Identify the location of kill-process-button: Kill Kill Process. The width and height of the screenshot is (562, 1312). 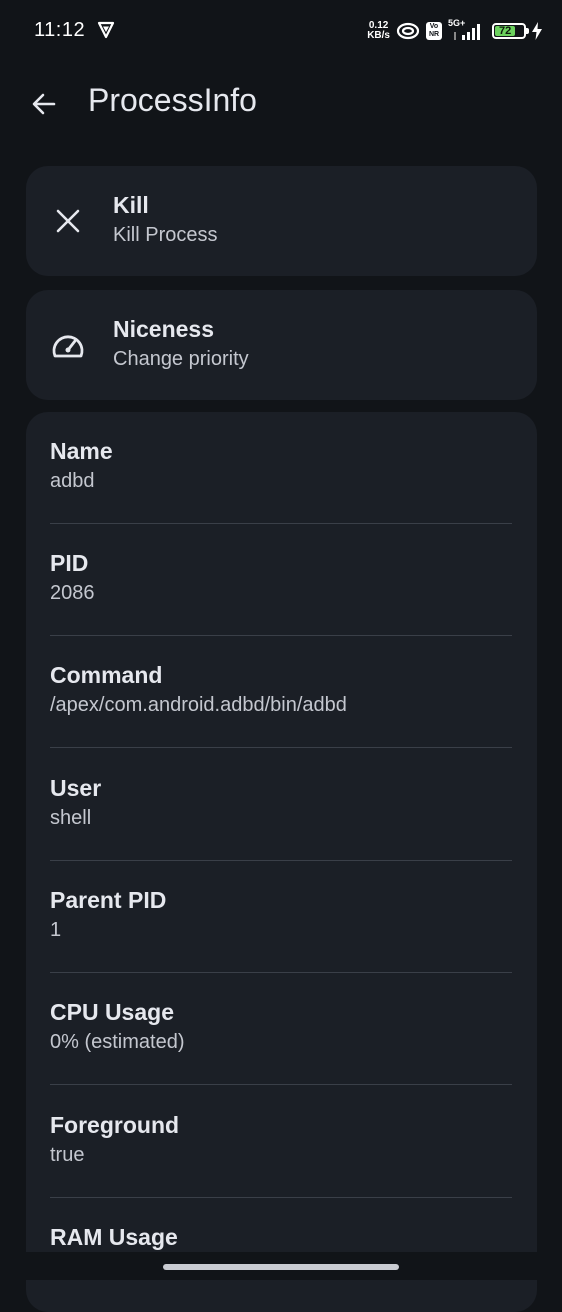
(281, 221).